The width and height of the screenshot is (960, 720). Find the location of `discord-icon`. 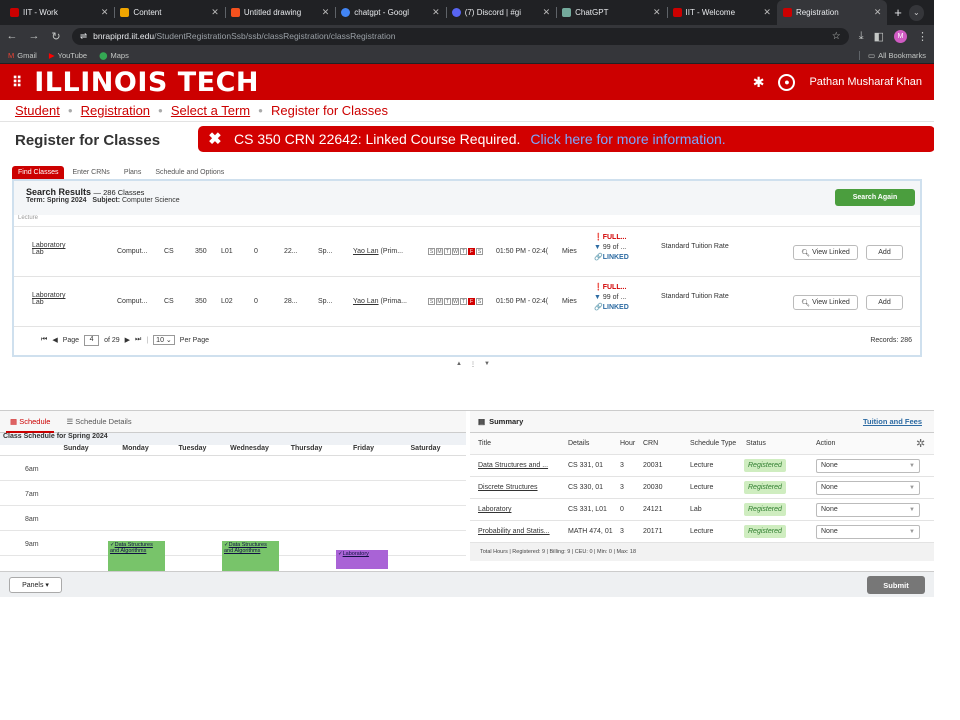

discord-icon is located at coordinates (456, 12).